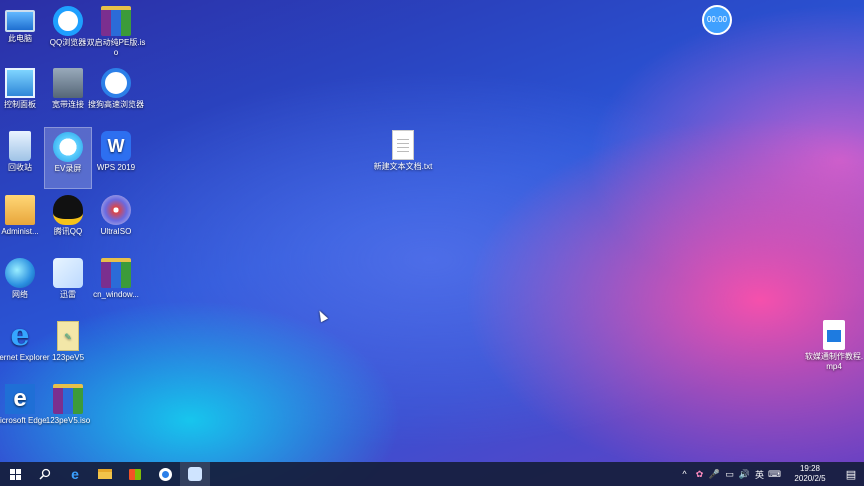 The height and width of the screenshot is (486, 864). I want to click on desktop-icon-ultraiso: UltraISO, so click(116, 221).